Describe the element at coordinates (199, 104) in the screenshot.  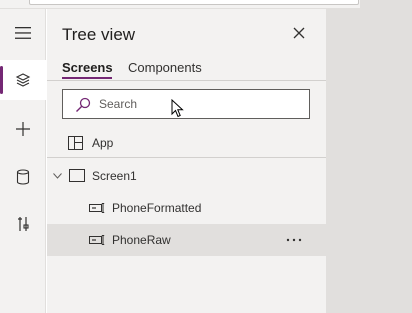
I see `search-input` at that location.